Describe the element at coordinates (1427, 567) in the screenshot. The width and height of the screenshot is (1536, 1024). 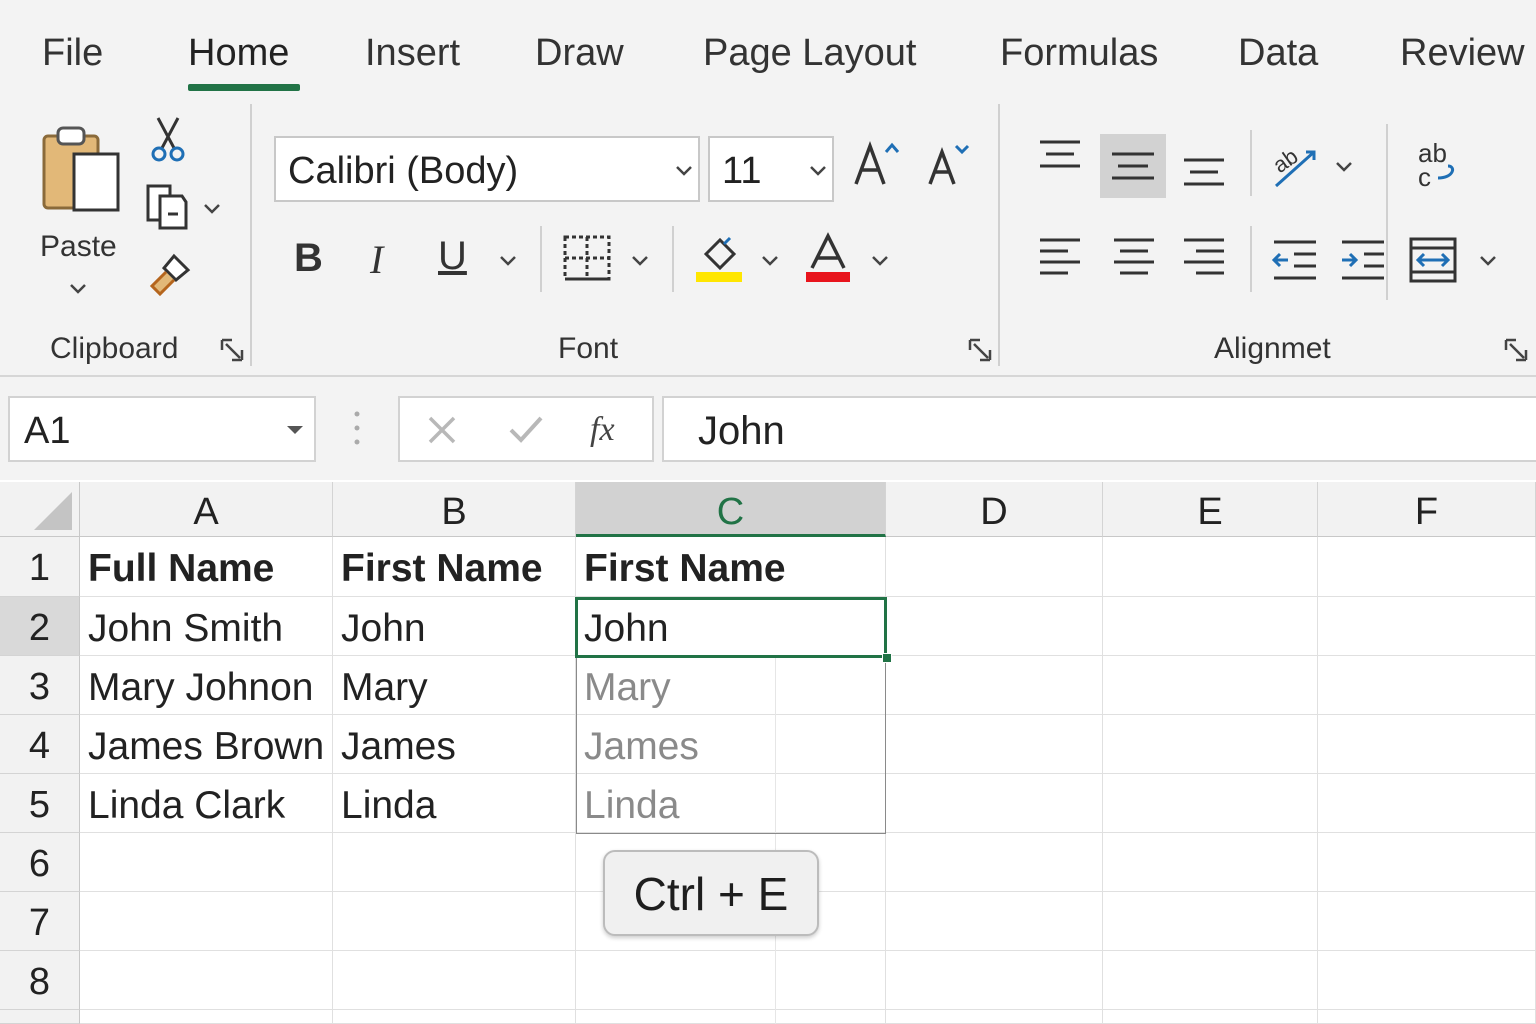
I see `cell-f1` at that location.